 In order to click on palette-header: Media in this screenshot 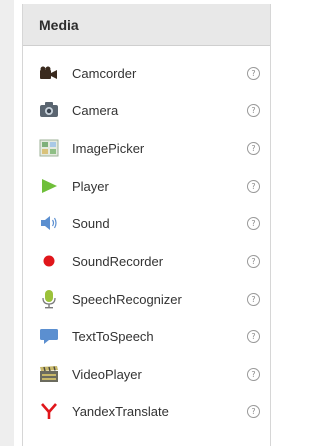, I will do `click(146, 25)`.